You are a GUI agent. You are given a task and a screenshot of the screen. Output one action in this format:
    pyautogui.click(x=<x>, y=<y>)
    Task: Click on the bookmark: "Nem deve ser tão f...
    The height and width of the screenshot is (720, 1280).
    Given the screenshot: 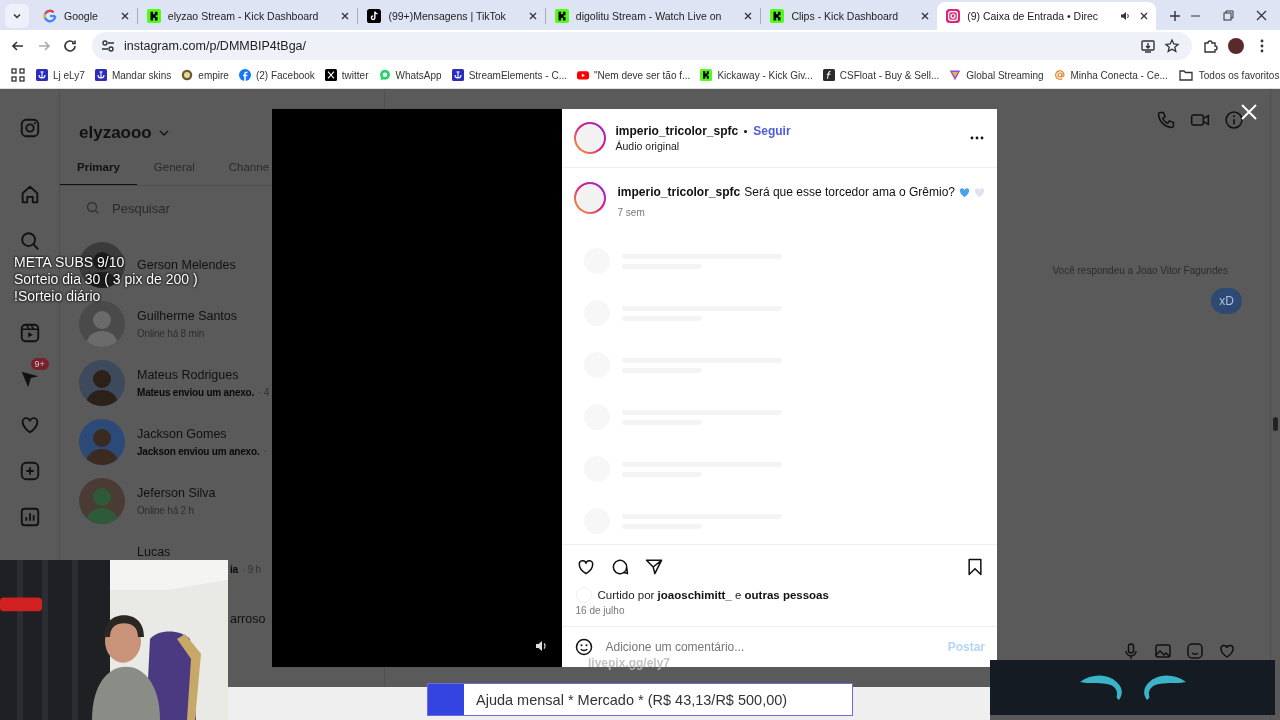 What is the action you would take?
    pyautogui.click(x=634, y=75)
    